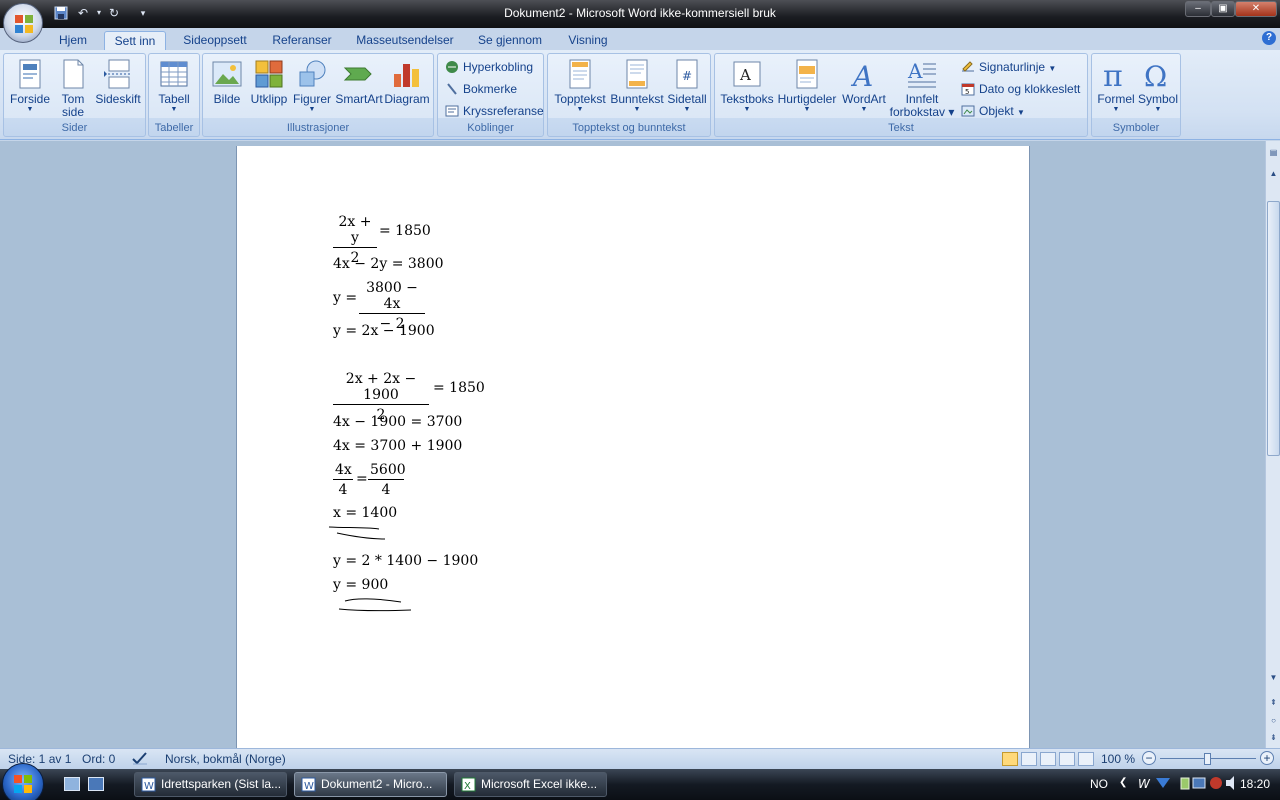  I want to click on language-indicator: Norsk, bokmål (Norge), so click(225, 759).